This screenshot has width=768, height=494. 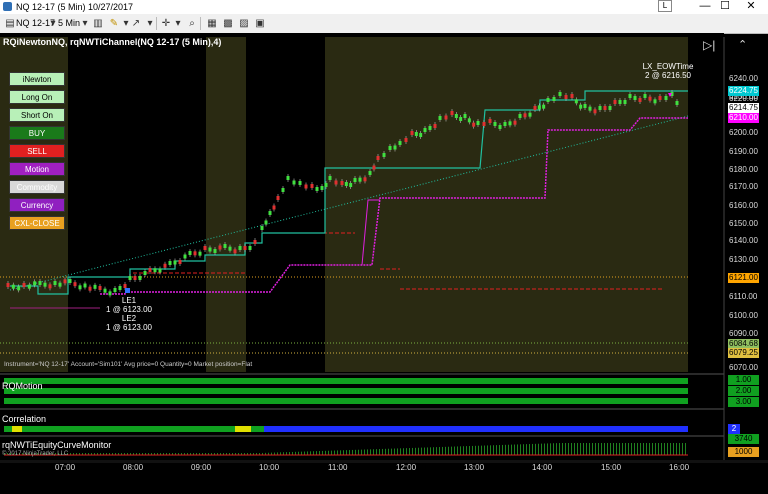 I want to click on pencil-icon: ✎, so click(x=114, y=23).